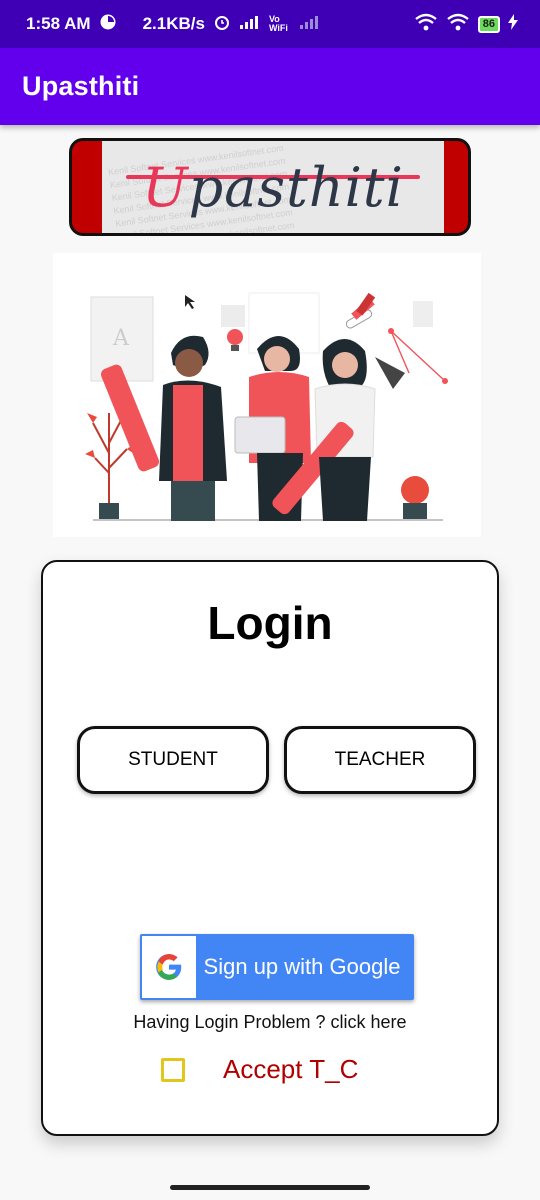 Image resolution: width=540 pixels, height=1200 pixels. I want to click on google-signup-button: Sign up with Google, so click(277, 967).